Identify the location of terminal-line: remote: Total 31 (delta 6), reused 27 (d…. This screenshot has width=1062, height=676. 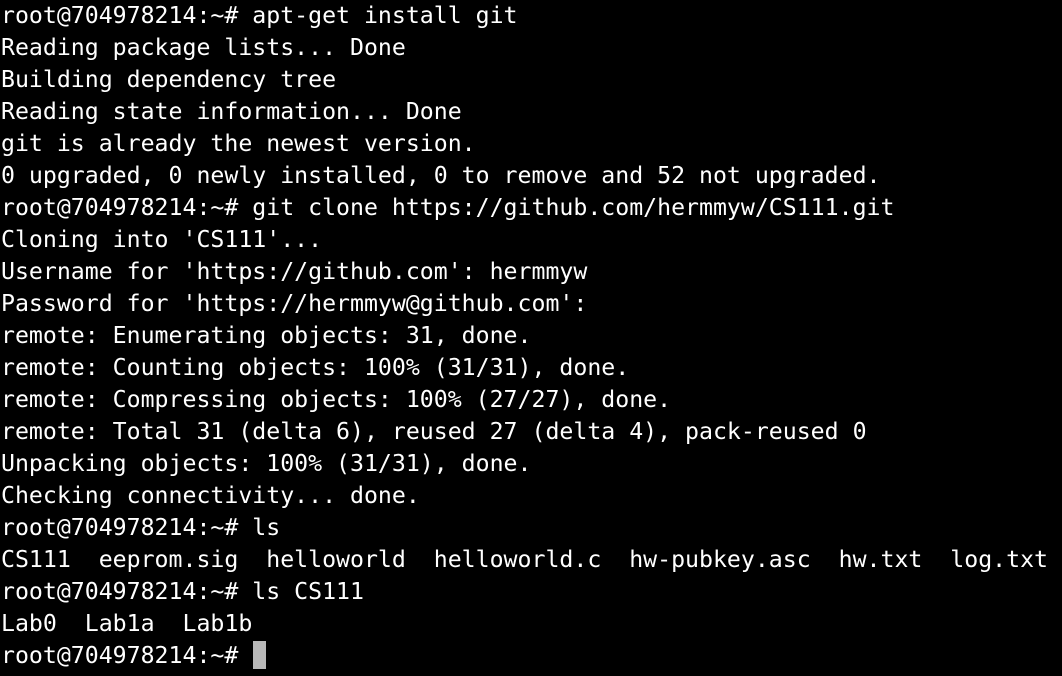
(434, 431).